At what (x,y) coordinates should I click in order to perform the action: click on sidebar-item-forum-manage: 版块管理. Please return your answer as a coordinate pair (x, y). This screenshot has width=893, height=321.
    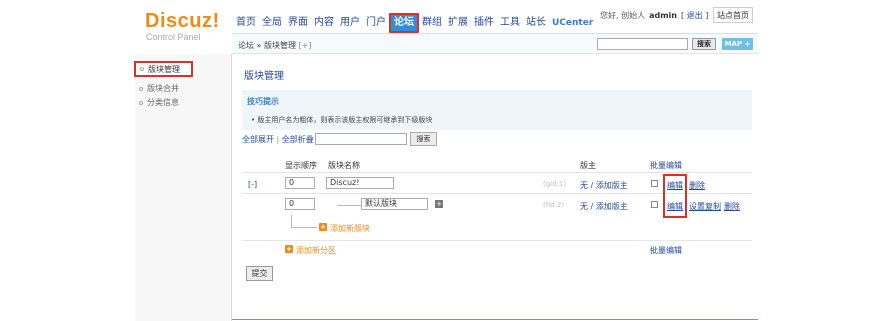
    Looking at the image, I should click on (163, 69).